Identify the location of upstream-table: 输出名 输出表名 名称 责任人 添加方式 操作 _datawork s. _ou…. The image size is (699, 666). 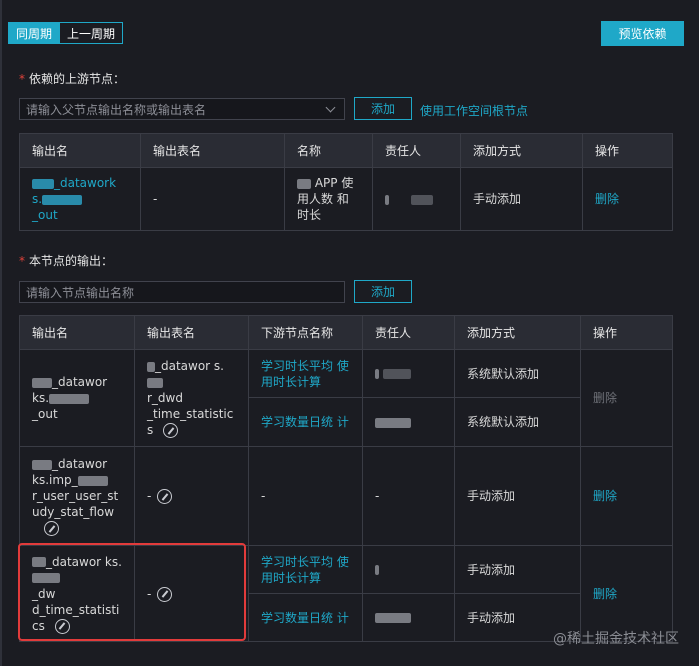
(346, 182).